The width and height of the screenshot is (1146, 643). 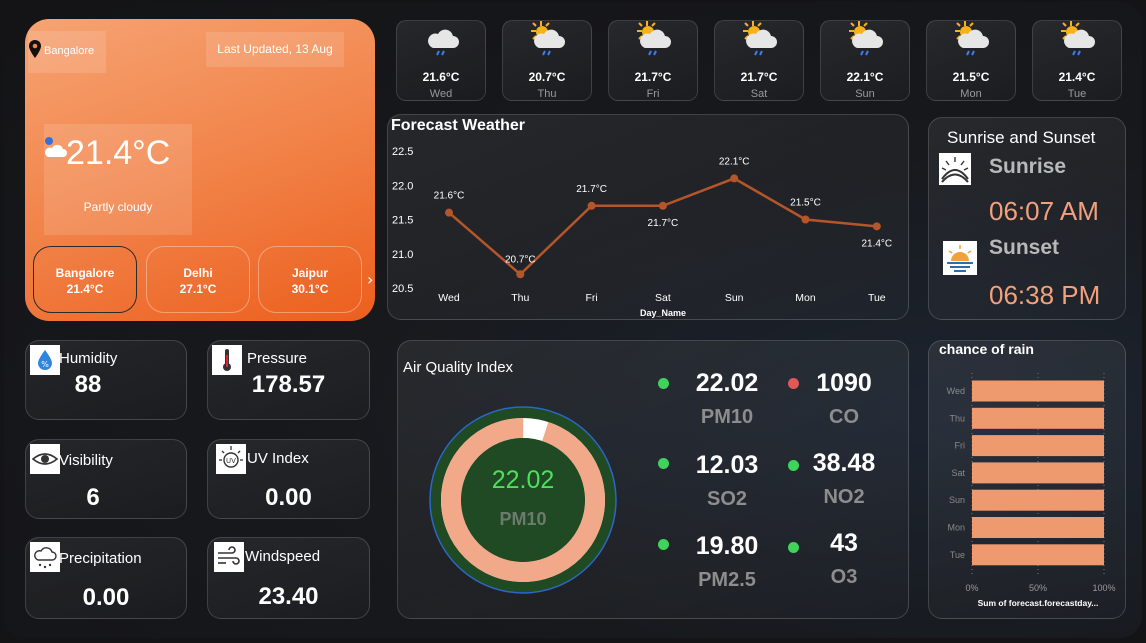 I want to click on svg-text: UV, so click(x=231, y=461).